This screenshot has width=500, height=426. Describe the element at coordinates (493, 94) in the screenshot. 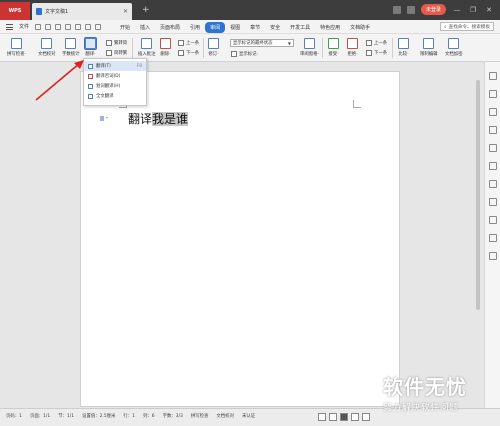

I see `sidebar-select-icon` at that location.